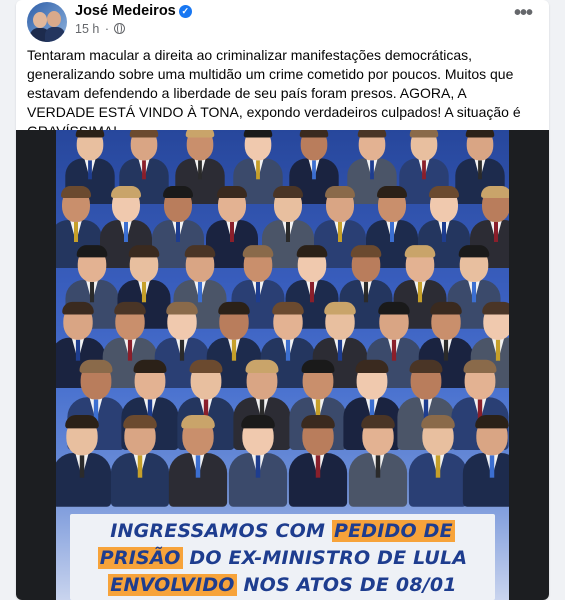  Describe the element at coordinates (120, 28) in the screenshot. I see `globe-icon` at that location.